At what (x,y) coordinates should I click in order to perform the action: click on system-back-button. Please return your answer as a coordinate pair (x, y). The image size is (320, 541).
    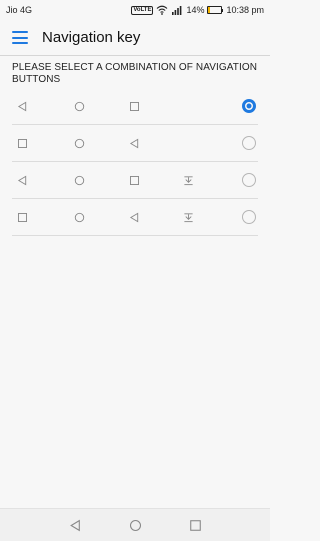
    Looking at the image, I should click on (75, 525).